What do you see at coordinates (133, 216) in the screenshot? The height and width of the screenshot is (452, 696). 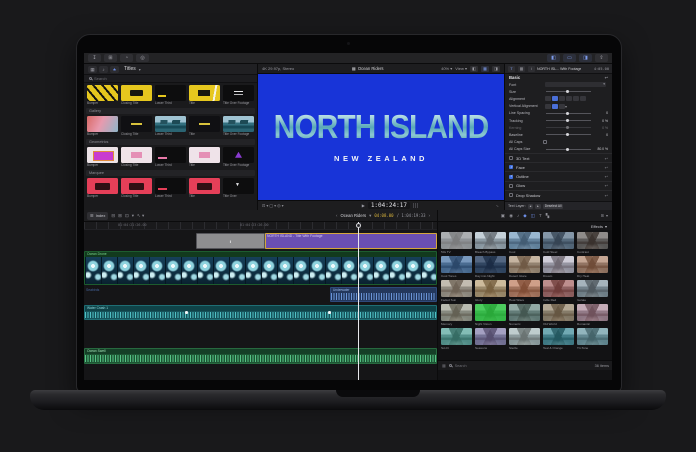 I see `clip-skimming-icon: ▾` at bounding box center [133, 216].